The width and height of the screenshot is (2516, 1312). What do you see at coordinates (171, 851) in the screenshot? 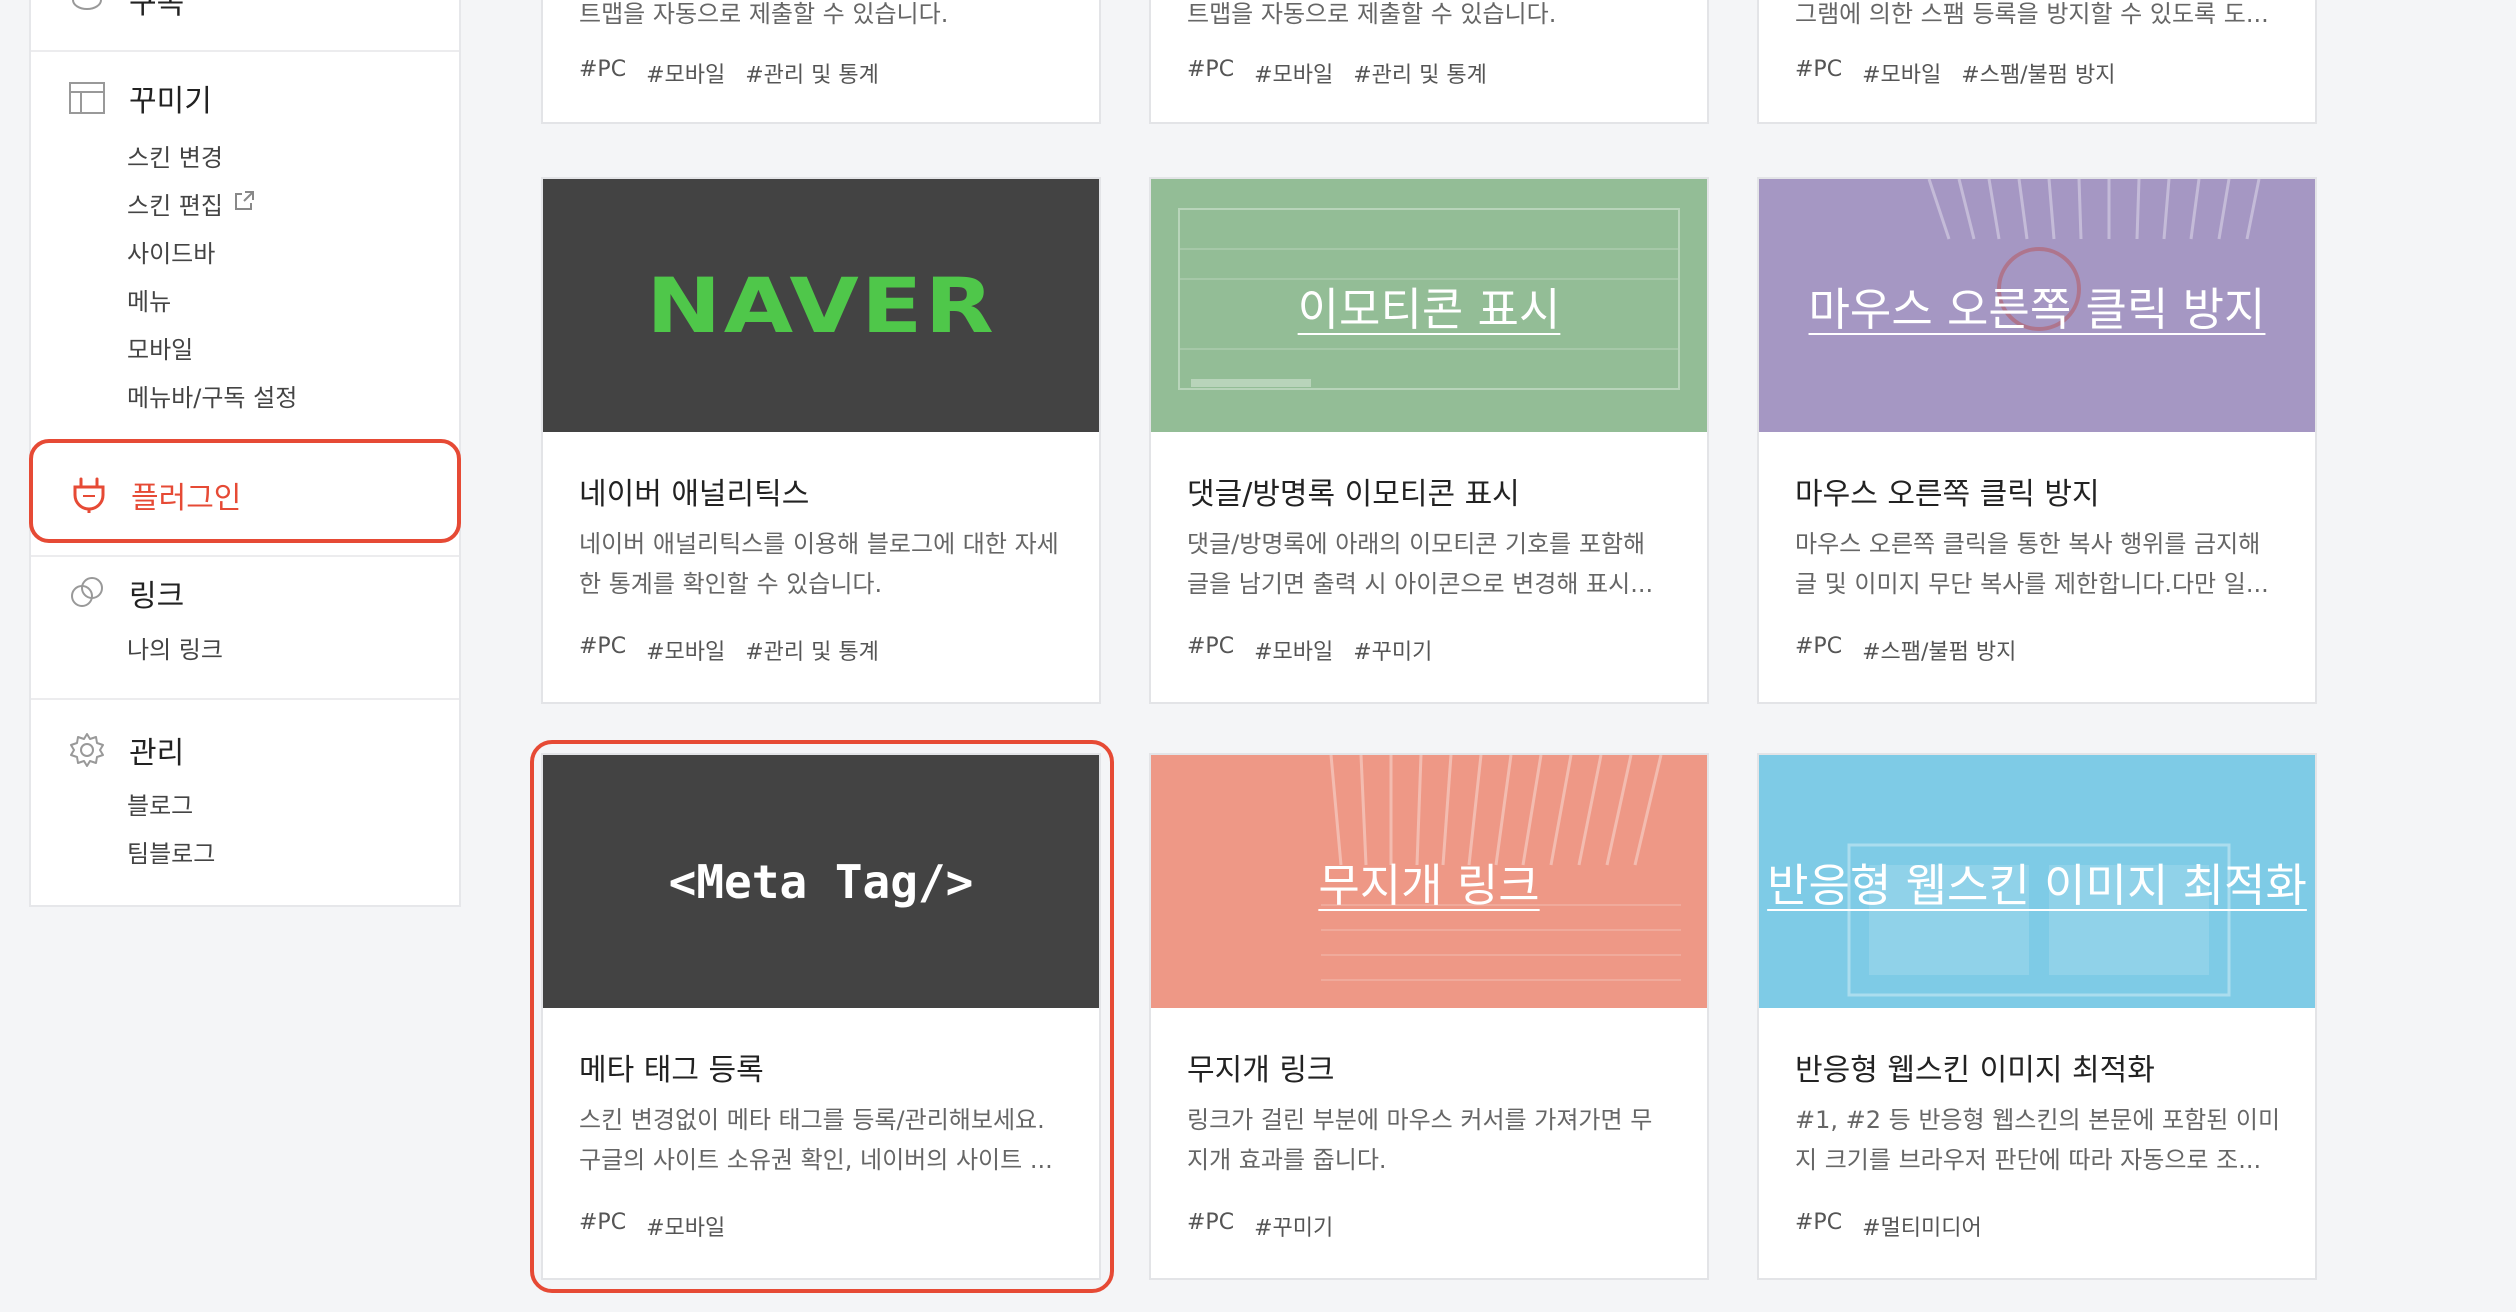
I see `sidebar-item-teamblog: 팀블로그` at bounding box center [171, 851].